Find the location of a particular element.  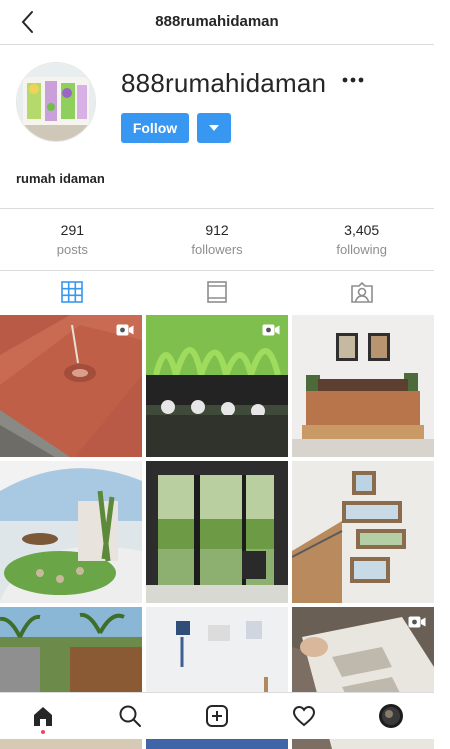

nav-search-button is located at coordinates (130, 716).